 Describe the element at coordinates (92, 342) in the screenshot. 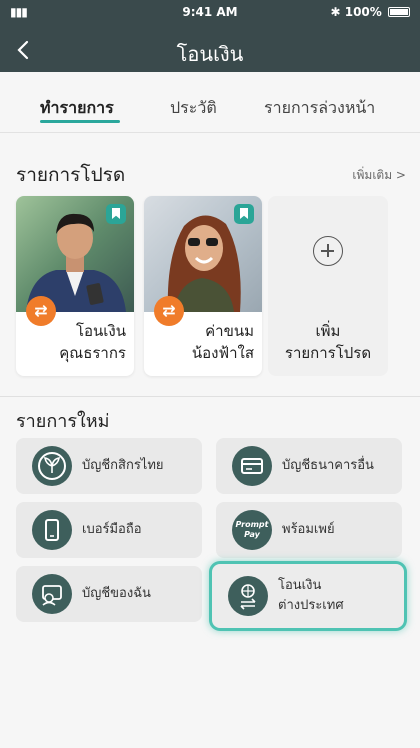

I see `favorite-name: โอนเงิน คุณธรากร` at that location.